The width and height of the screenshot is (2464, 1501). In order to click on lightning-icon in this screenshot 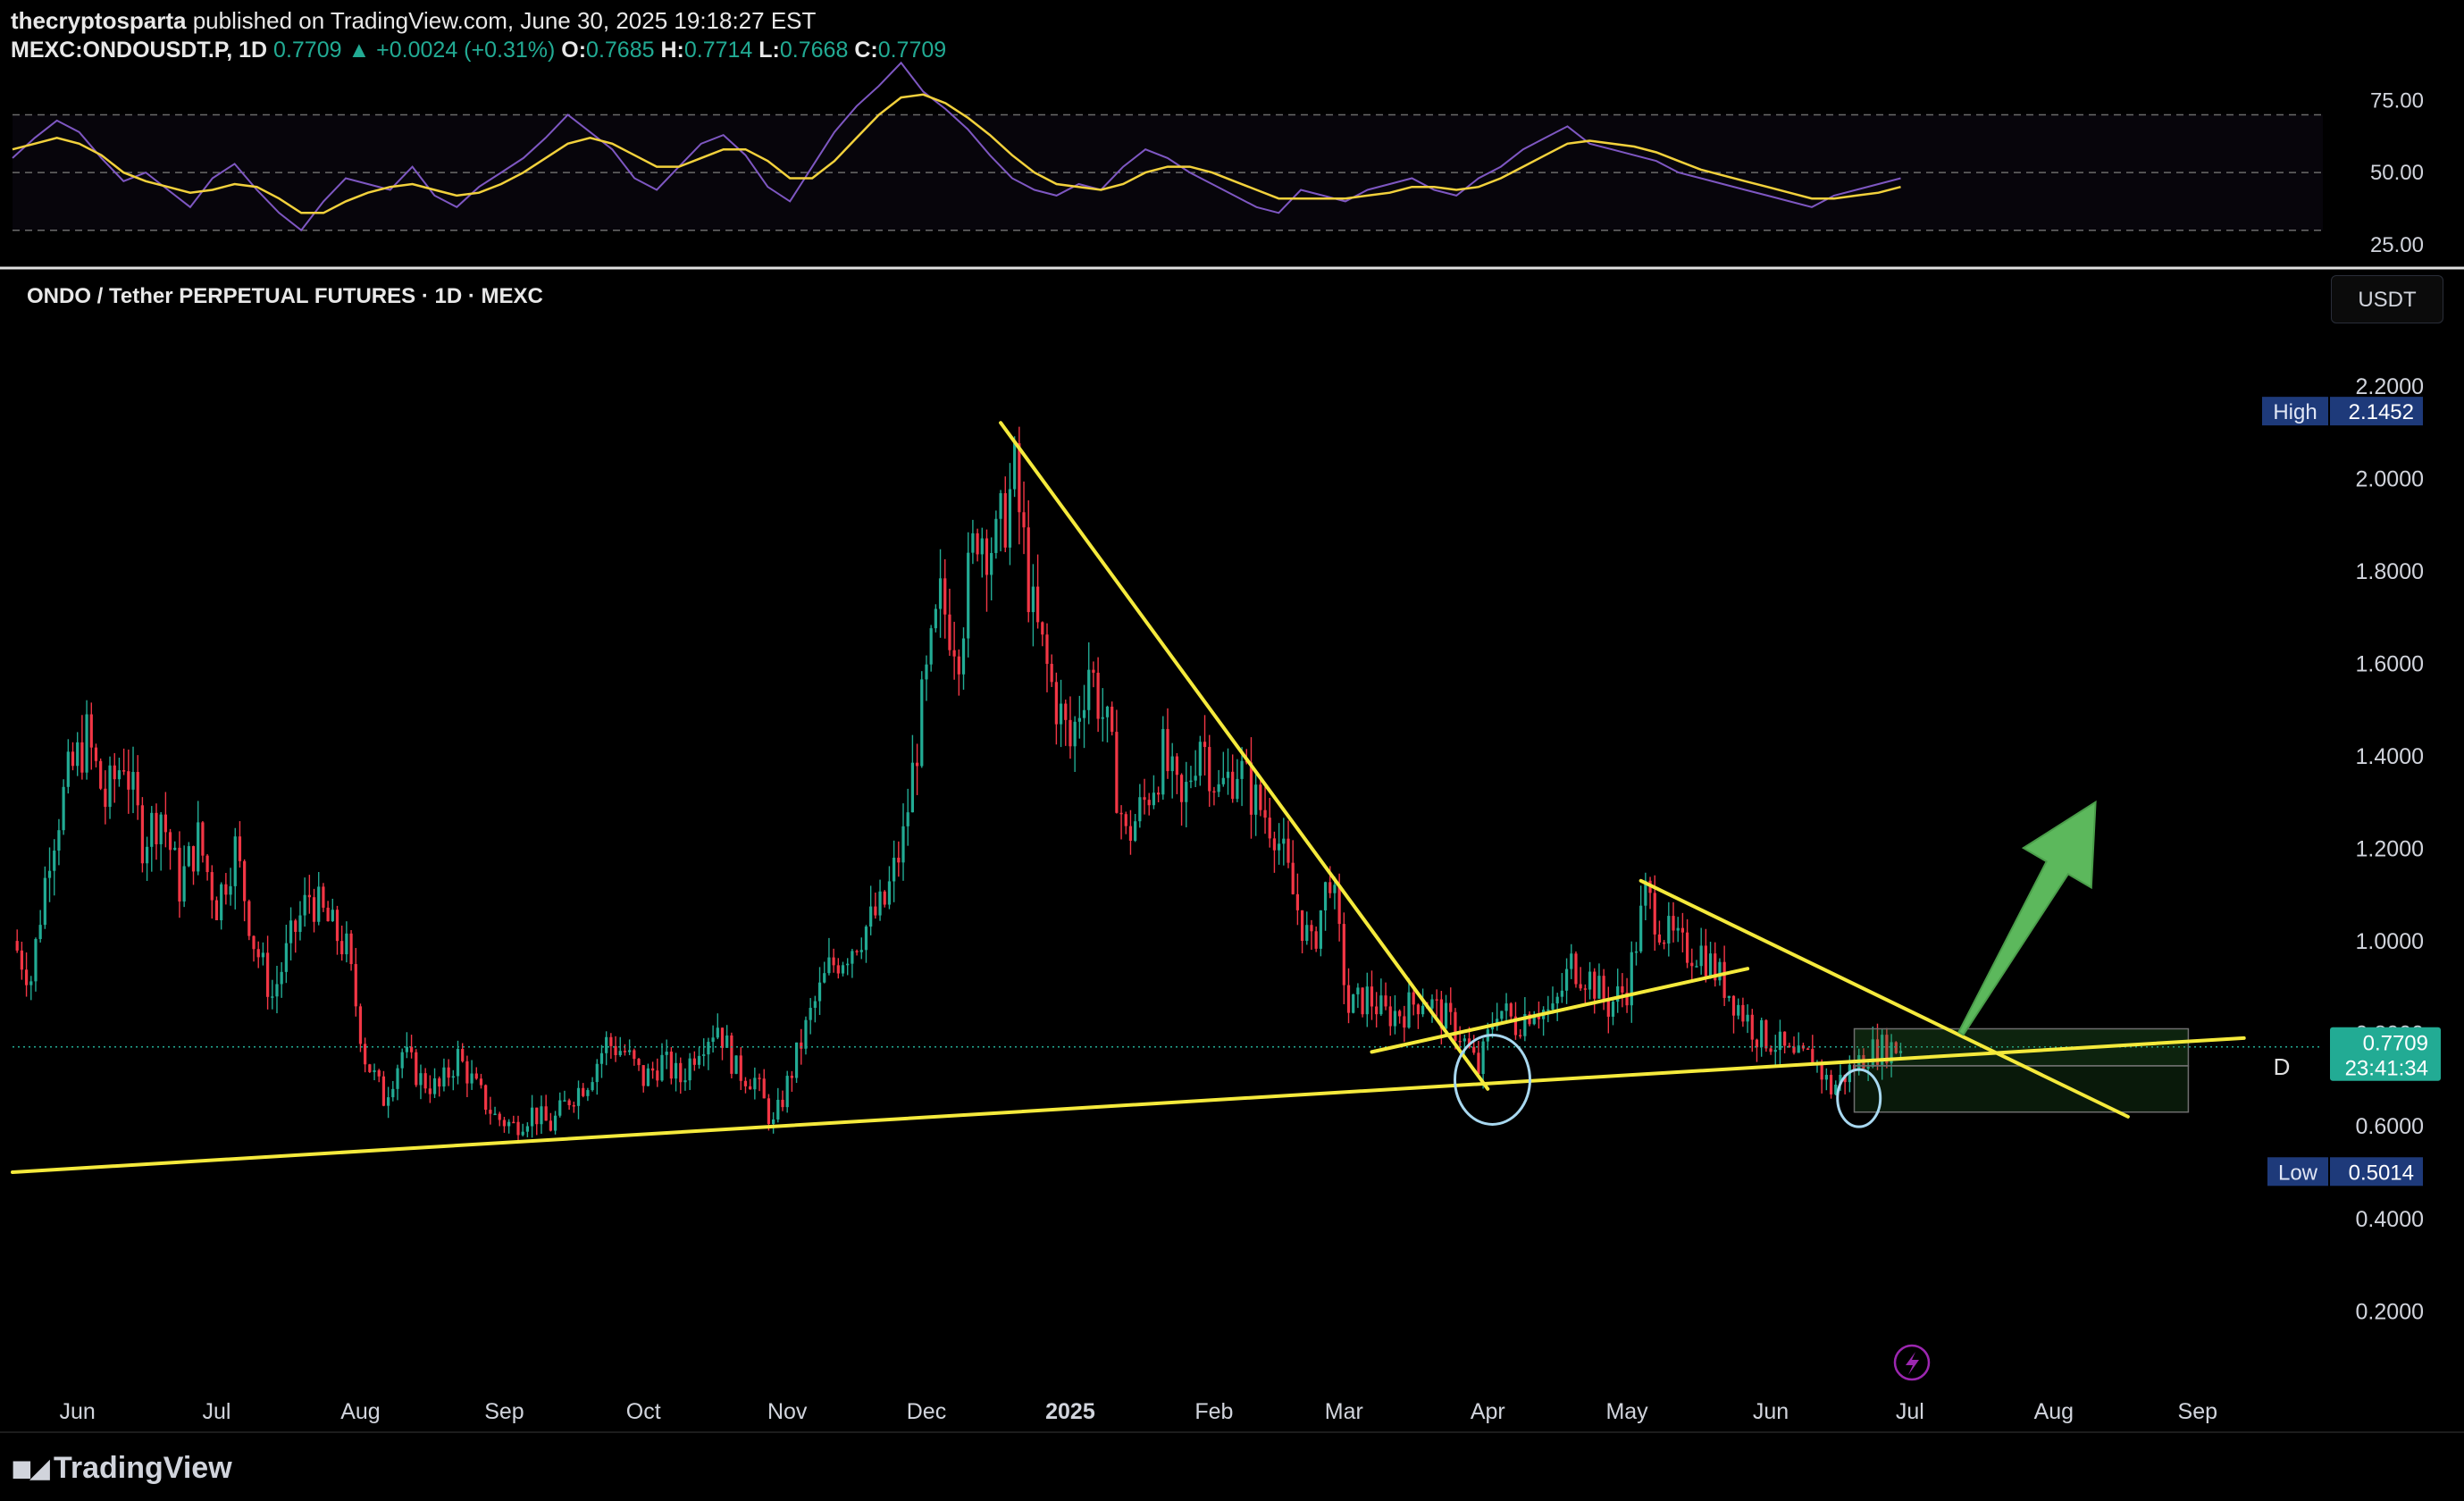, I will do `click(1912, 1362)`.